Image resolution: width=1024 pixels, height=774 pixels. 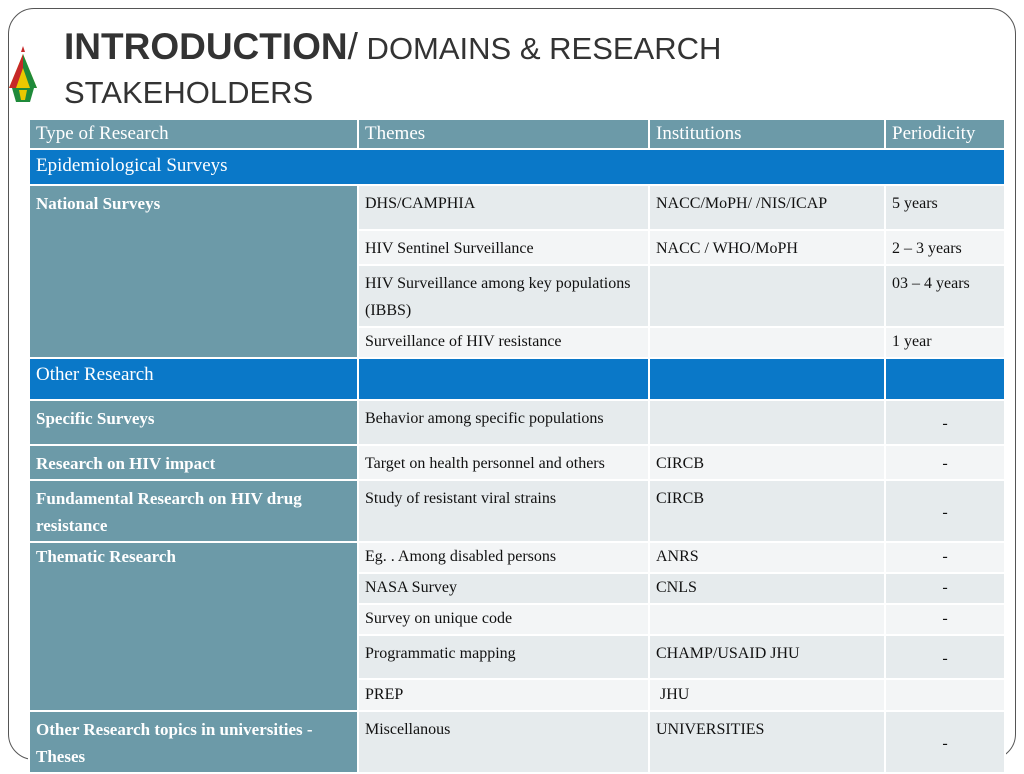 What do you see at coordinates (503, 422) in the screenshot?
I see `theme-cell: Behavior among specific populations` at bounding box center [503, 422].